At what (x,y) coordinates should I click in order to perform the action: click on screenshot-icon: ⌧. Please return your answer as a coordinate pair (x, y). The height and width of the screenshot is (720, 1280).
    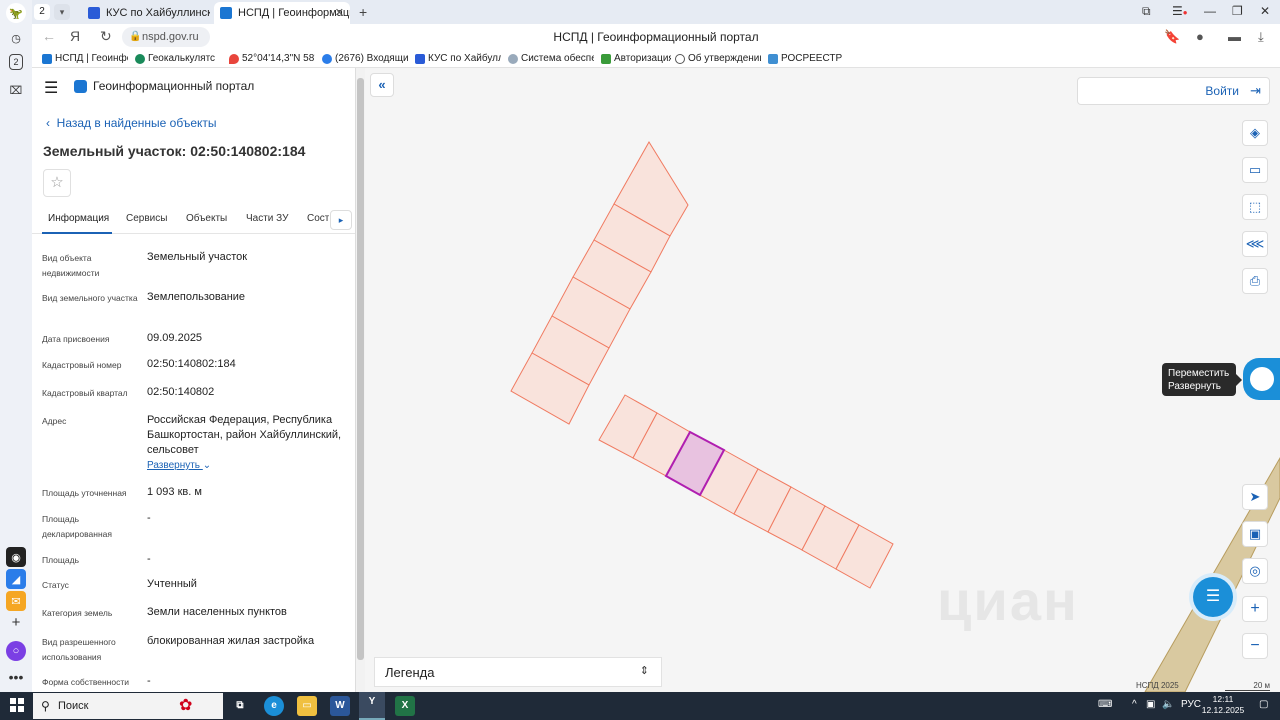
    Looking at the image, I should click on (16, 90).